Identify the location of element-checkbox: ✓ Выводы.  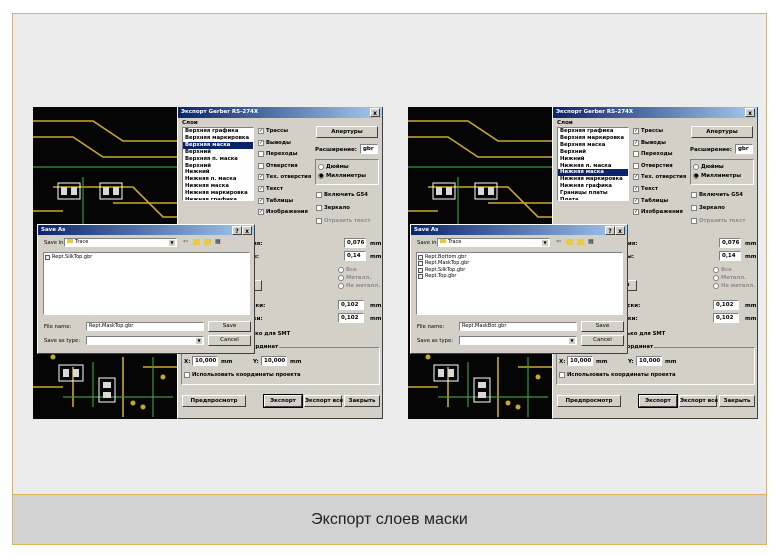
(274, 142).